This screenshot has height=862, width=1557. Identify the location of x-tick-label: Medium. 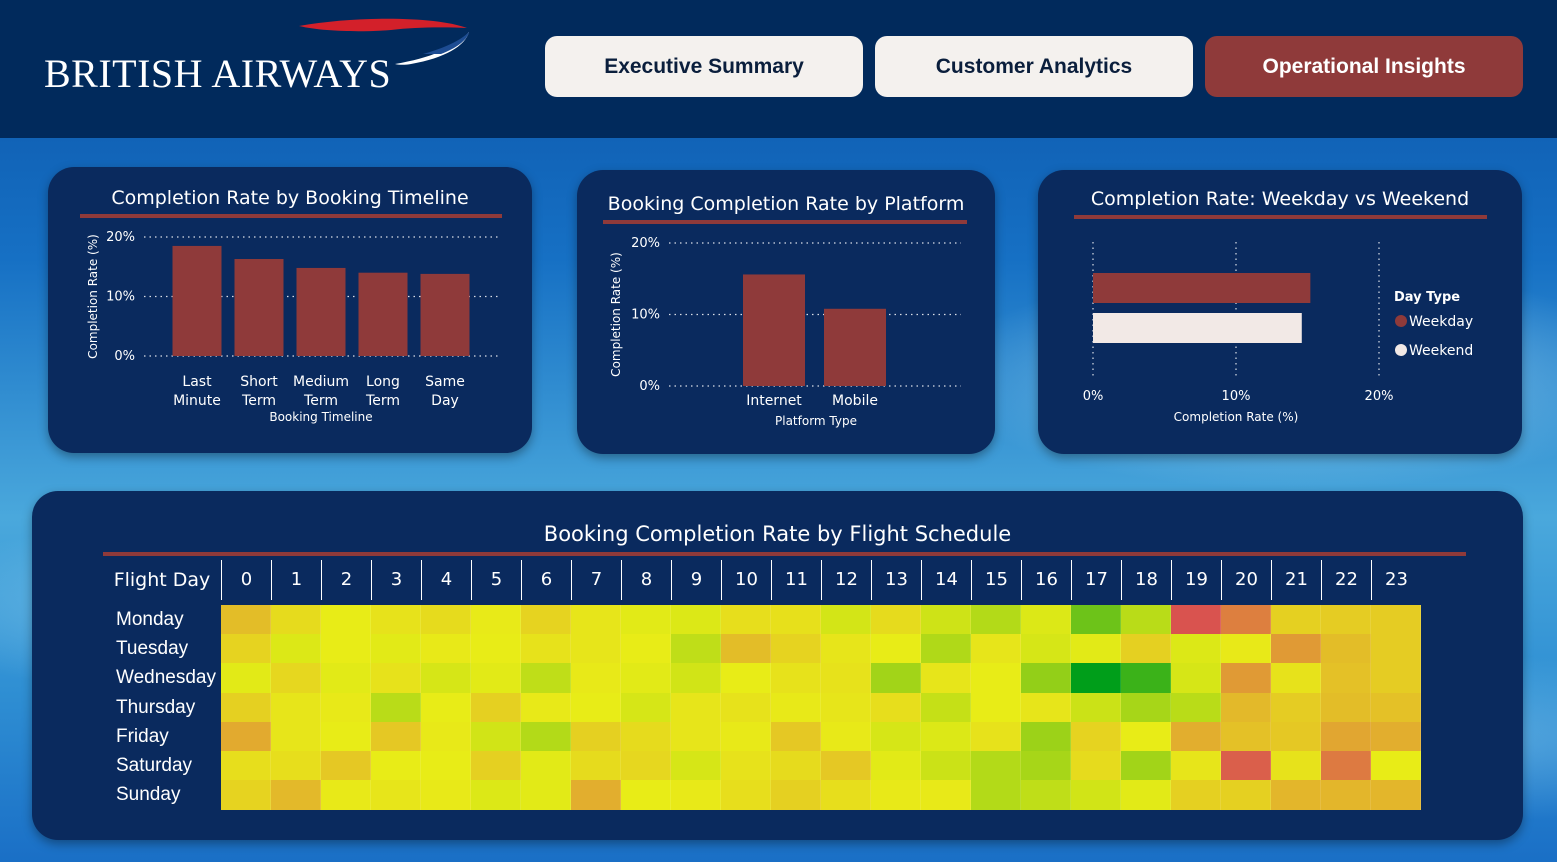
(321, 382).